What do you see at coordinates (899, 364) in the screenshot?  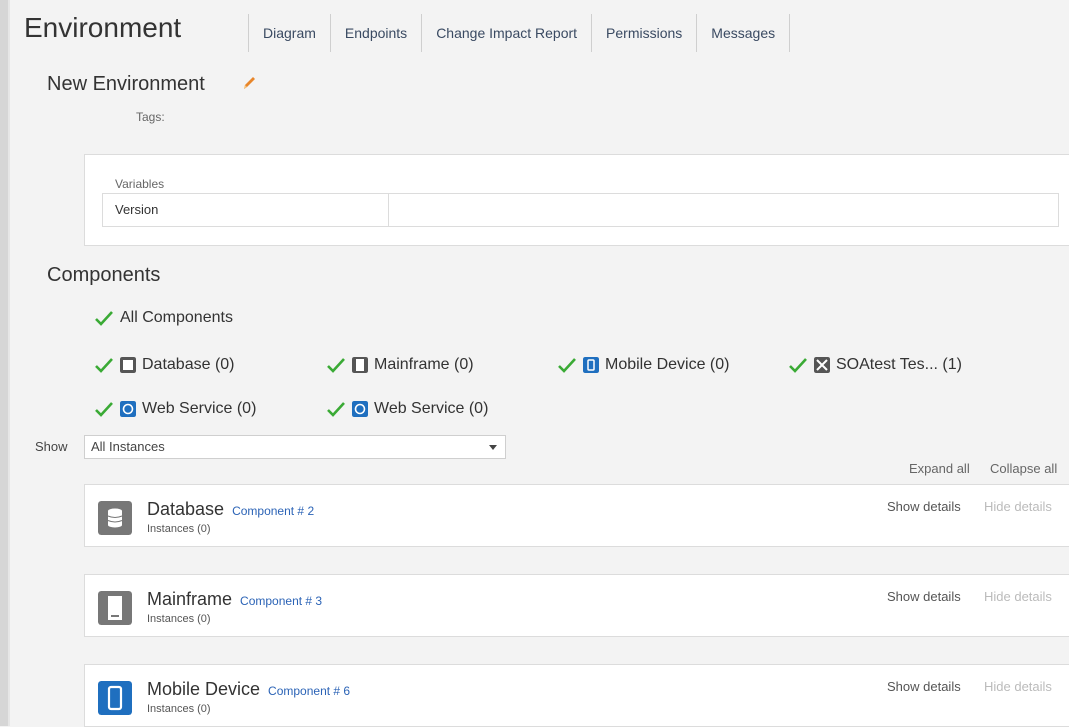 I see `filter-label: SOAtest Tes... (1)` at bounding box center [899, 364].